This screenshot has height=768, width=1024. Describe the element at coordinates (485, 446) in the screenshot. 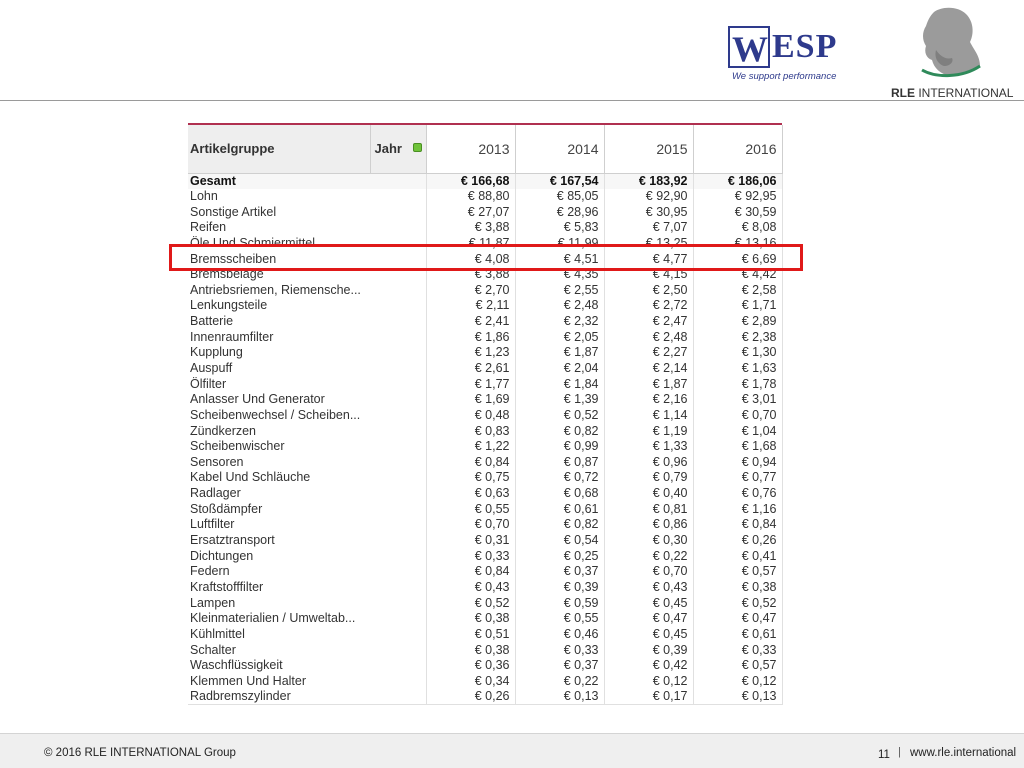

I see `table-row: Scheibenwischer € 1,22 € 0,99 € 1,33 € 1,68` at that location.